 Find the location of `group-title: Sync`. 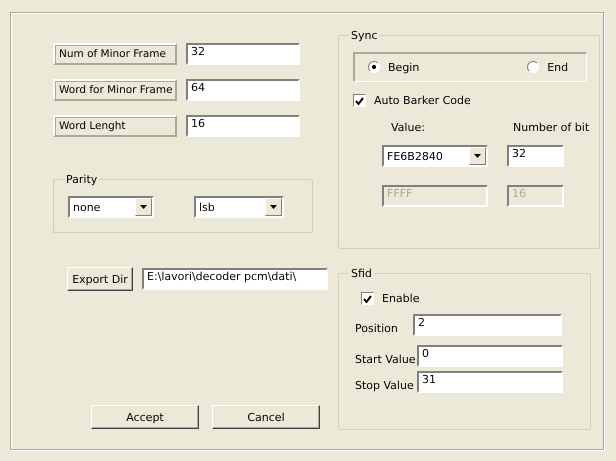

group-title: Sync is located at coordinates (364, 35).